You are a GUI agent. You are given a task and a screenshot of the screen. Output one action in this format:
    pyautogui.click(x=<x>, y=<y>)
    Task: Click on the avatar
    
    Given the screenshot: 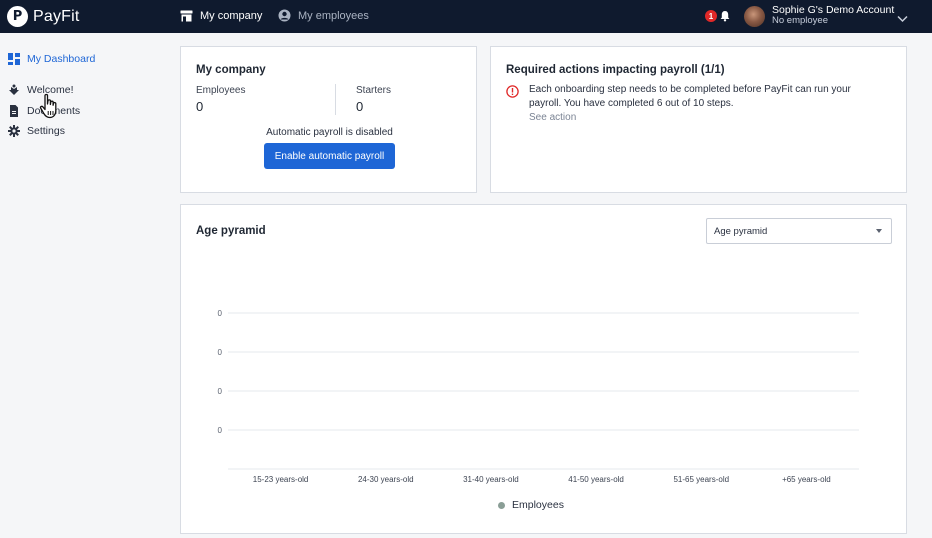 What is the action you would take?
    pyautogui.click(x=754, y=16)
    